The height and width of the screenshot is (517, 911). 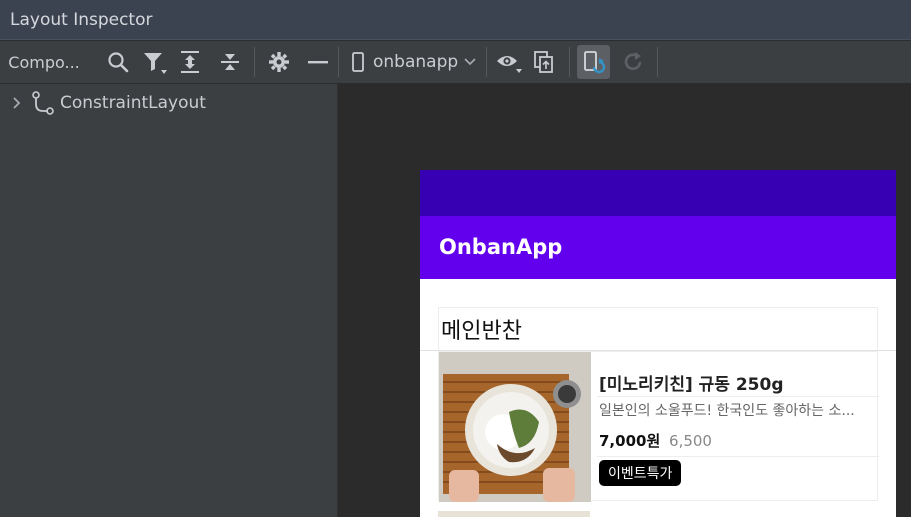 I want to click on chevron-right-icon, so click(x=17, y=103).